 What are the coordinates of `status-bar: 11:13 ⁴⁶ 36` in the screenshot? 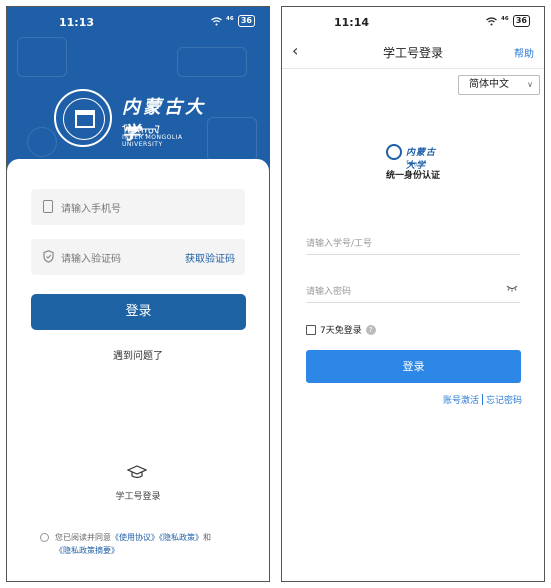 It's located at (138, 20).